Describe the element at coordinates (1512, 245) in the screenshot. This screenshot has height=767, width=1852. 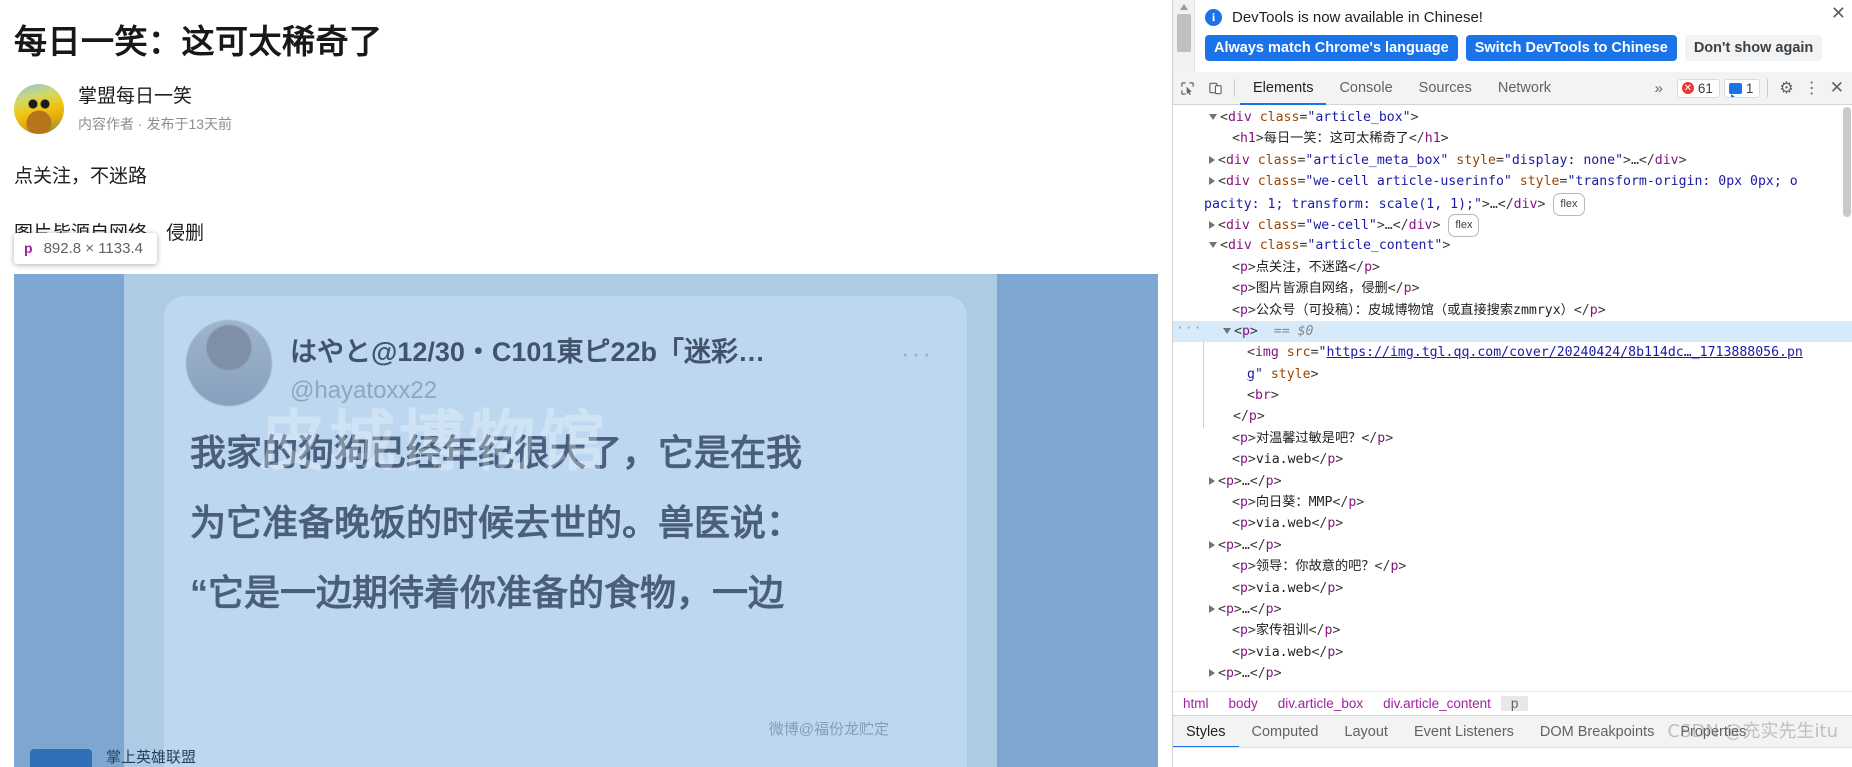
I see `dom-tree-row: <div class="article_content">` at that location.